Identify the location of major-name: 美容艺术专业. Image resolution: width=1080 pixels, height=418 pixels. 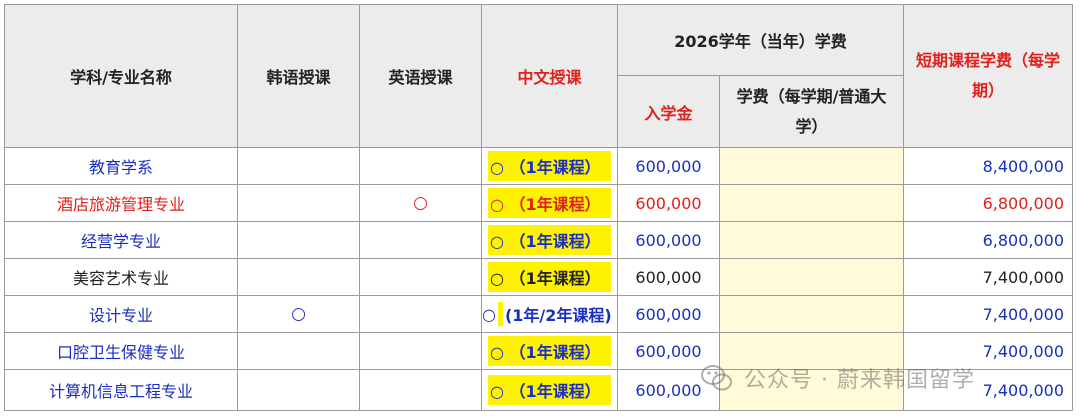
(121, 277).